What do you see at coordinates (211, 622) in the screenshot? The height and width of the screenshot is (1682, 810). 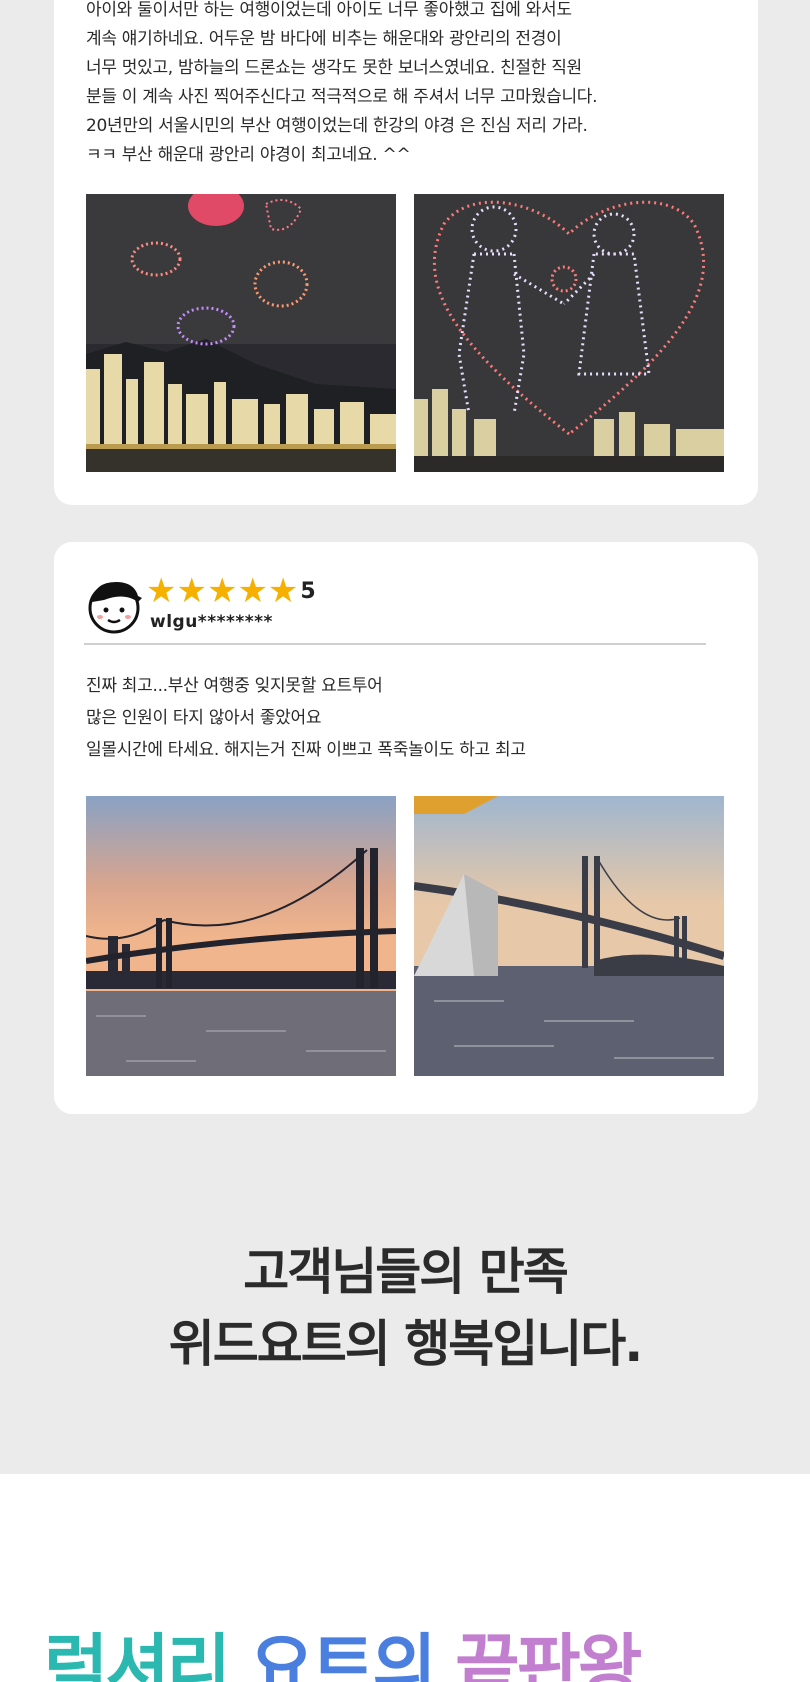 I see `reviewer-username: wlgu********` at bounding box center [211, 622].